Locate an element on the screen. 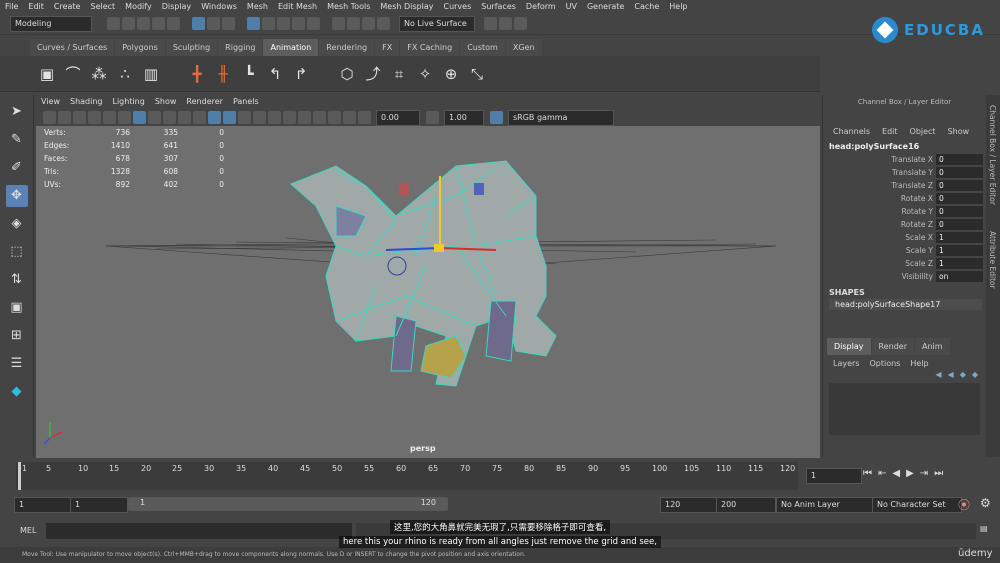 Image resolution: width=1000 pixels, height=563 pixels. save-scene-icon is located at coordinates (143, 23).